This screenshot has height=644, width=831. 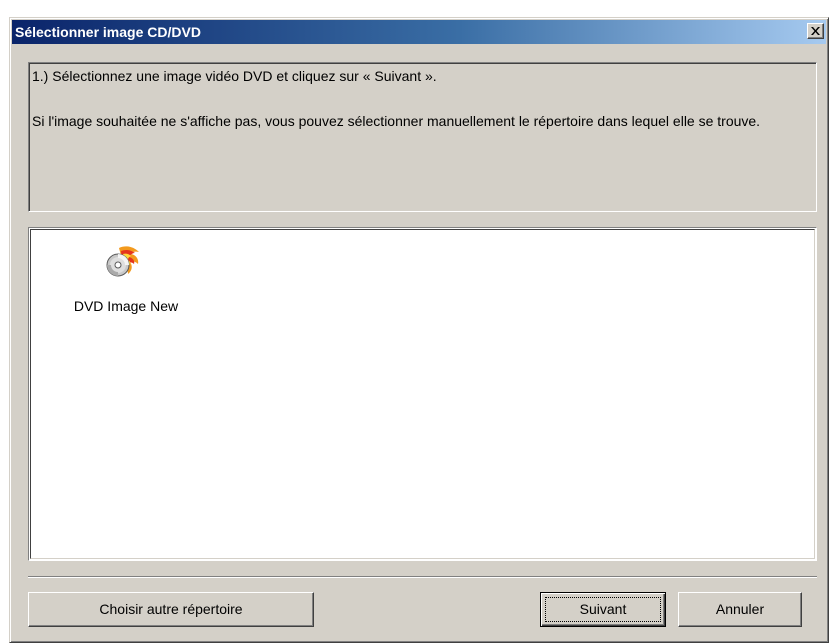 I want to click on close-button, so click(x=815, y=31).